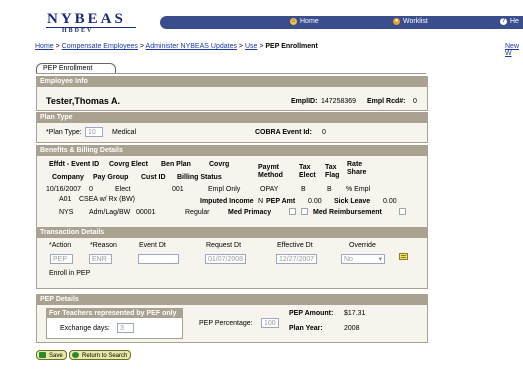  Describe the element at coordinates (339, 101) in the screenshot. I see `emplid-value: 147258369` at that location.